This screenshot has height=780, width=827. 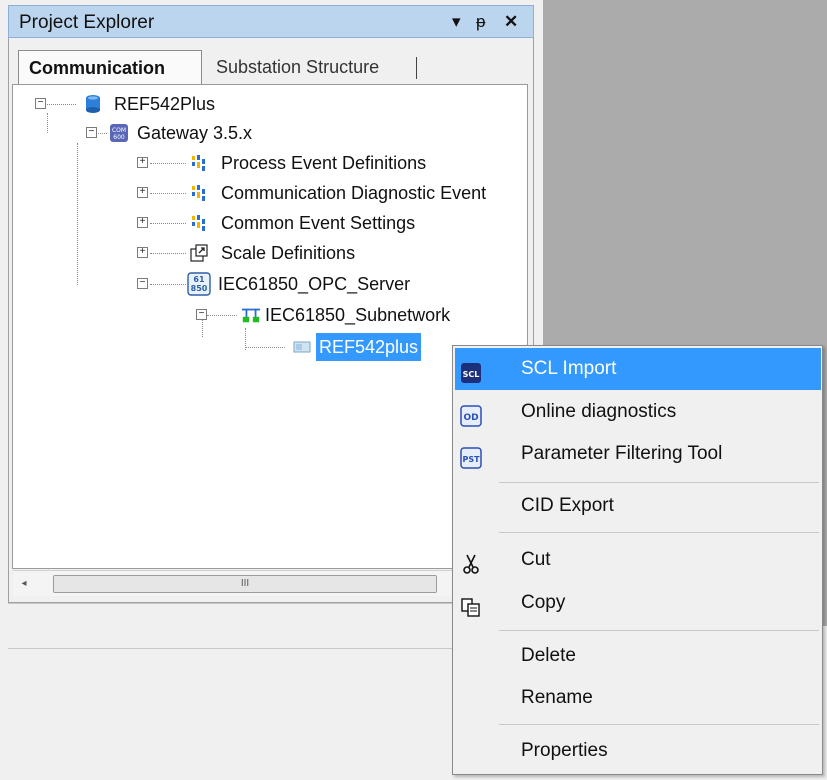 What do you see at coordinates (471, 561) in the screenshot?
I see `scissors-icon` at bounding box center [471, 561].